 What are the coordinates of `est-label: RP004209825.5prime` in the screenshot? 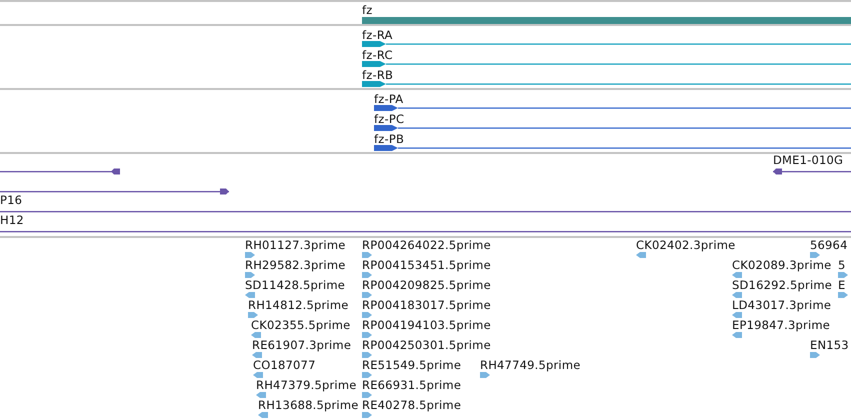 It's located at (426, 285).